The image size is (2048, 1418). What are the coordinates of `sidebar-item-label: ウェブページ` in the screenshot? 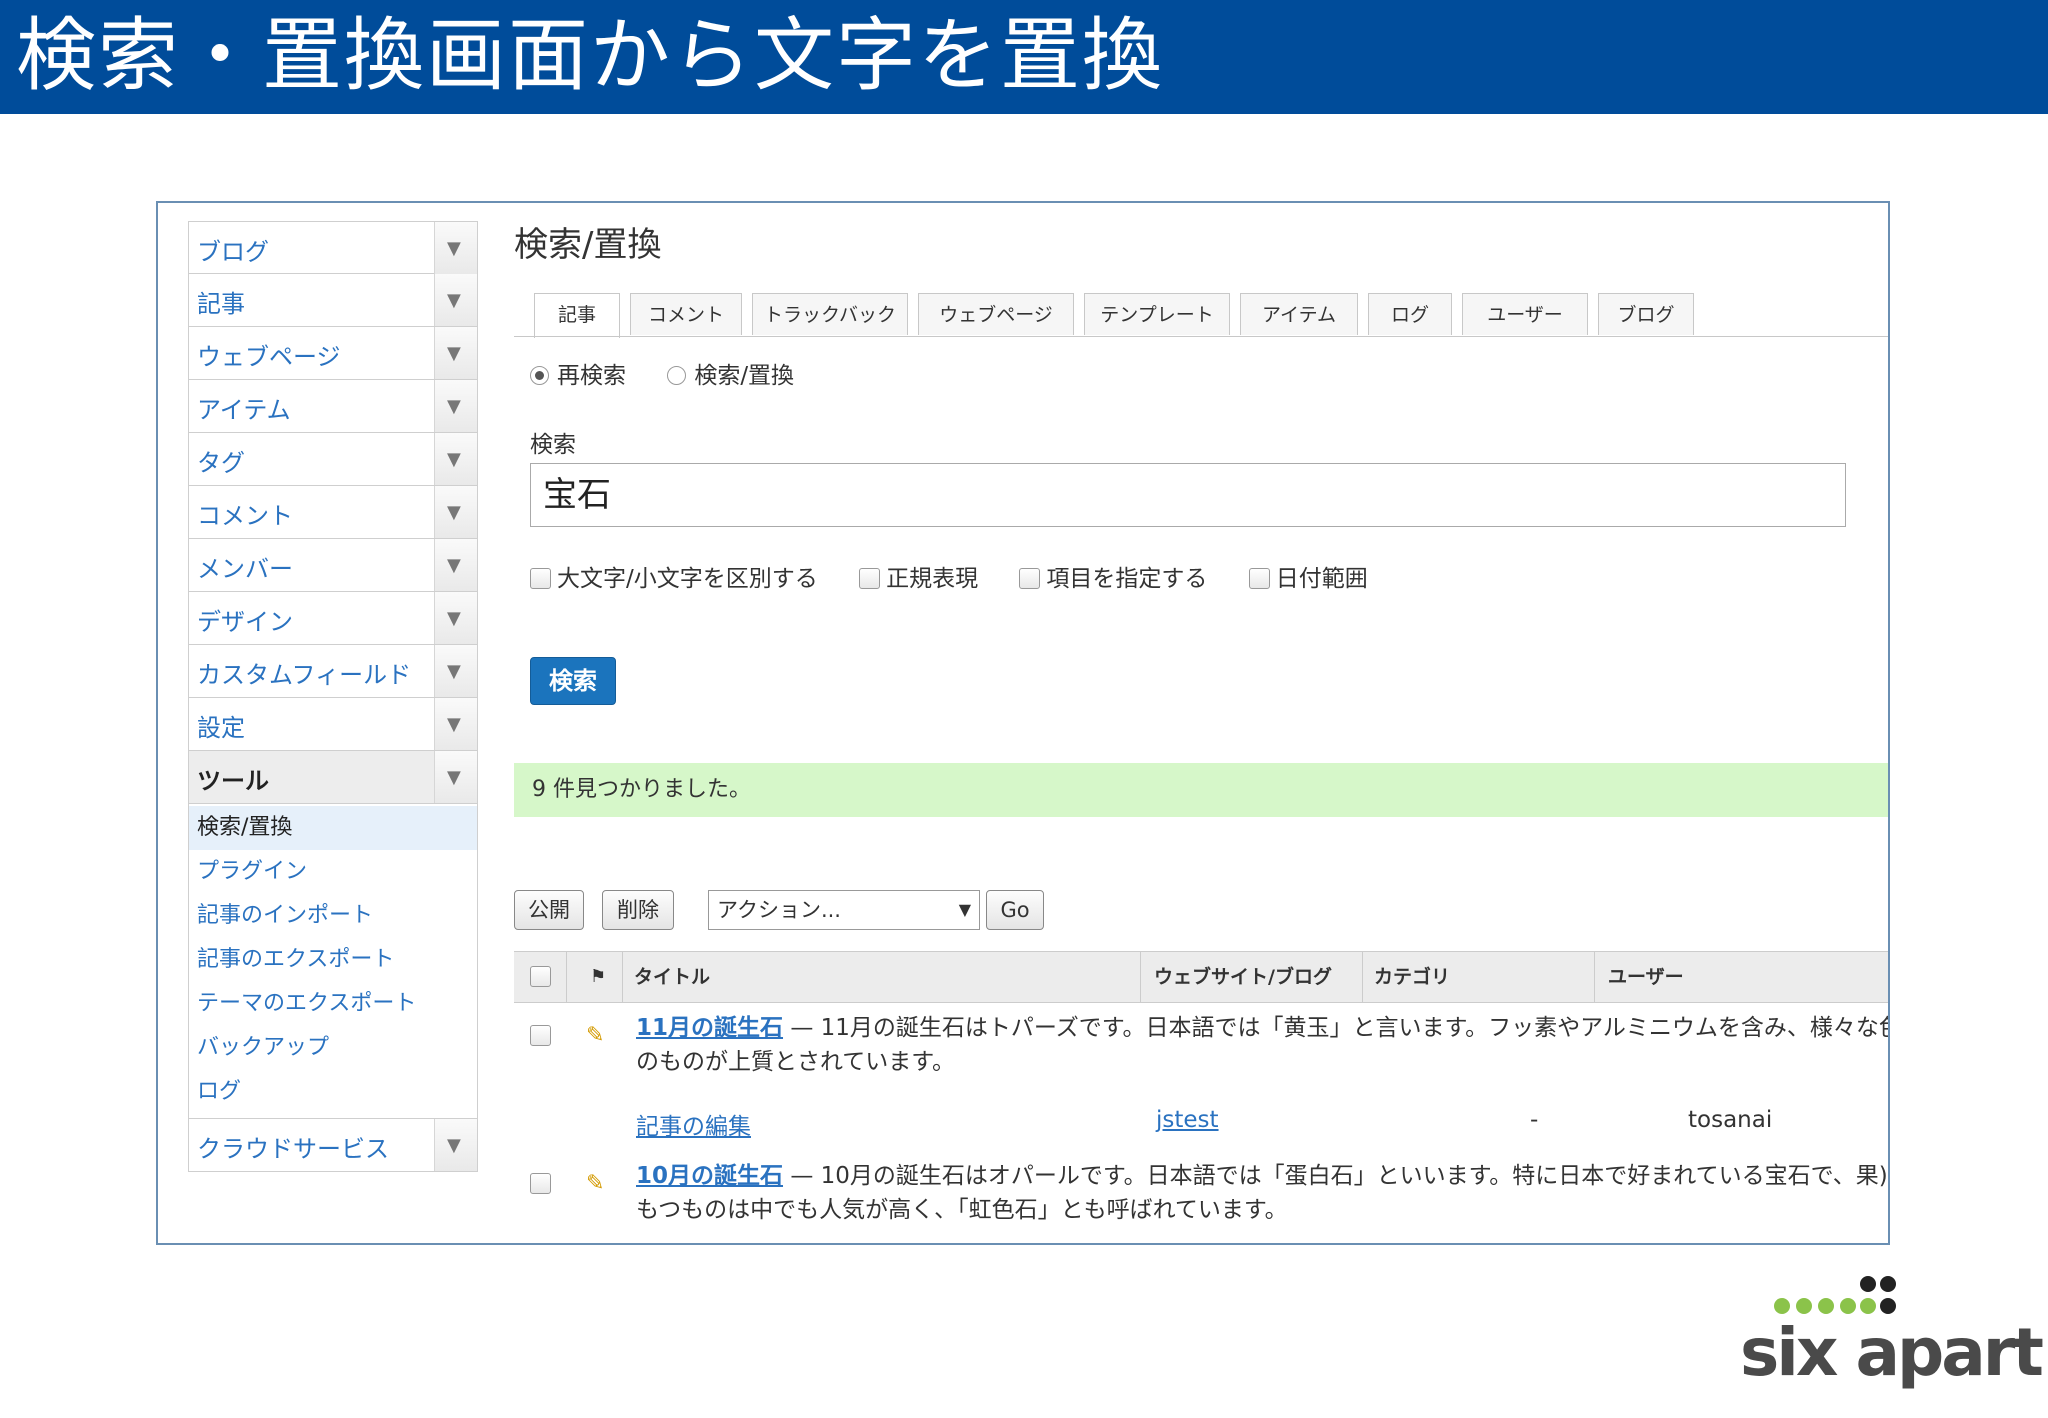 It's located at (269, 357).